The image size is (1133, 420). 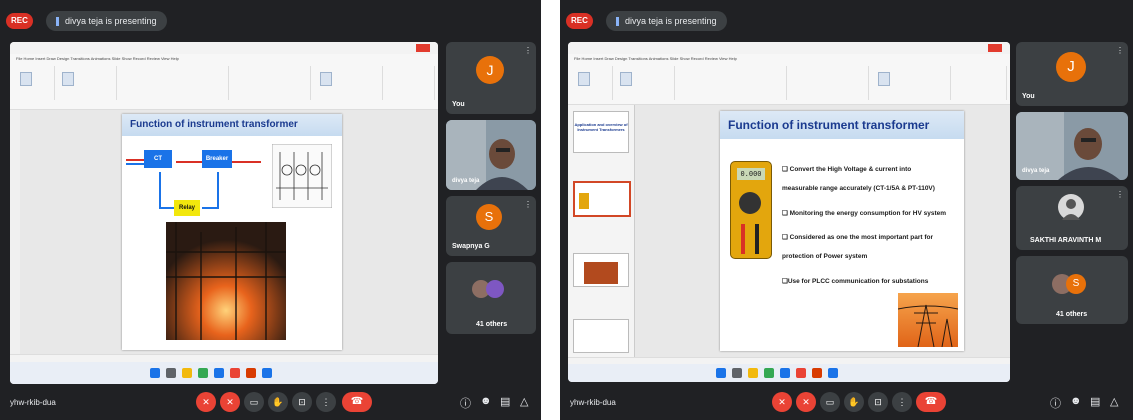 What do you see at coordinates (491, 298) in the screenshot?
I see `others-tile: 41 others` at bounding box center [491, 298].